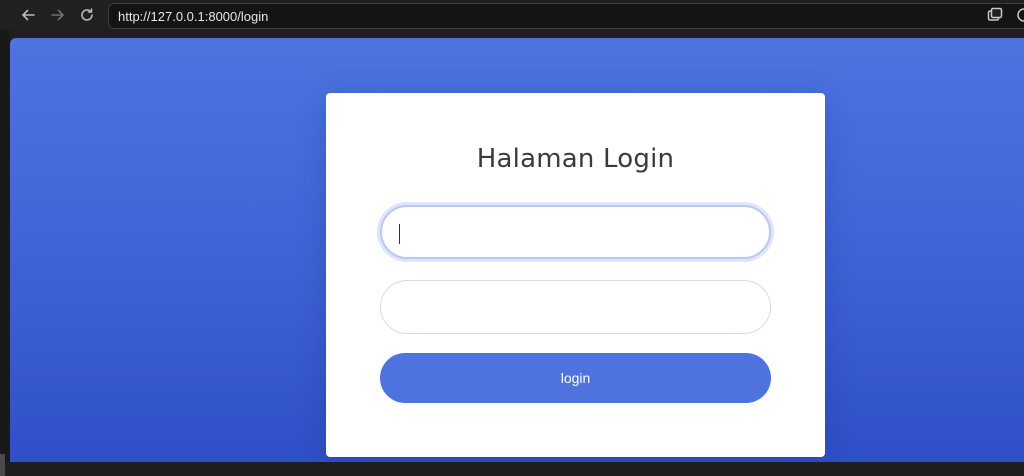 The height and width of the screenshot is (476, 1024). What do you see at coordinates (566, 16) in the screenshot?
I see `address-bar: http://127.0.0.1:8000/login` at bounding box center [566, 16].